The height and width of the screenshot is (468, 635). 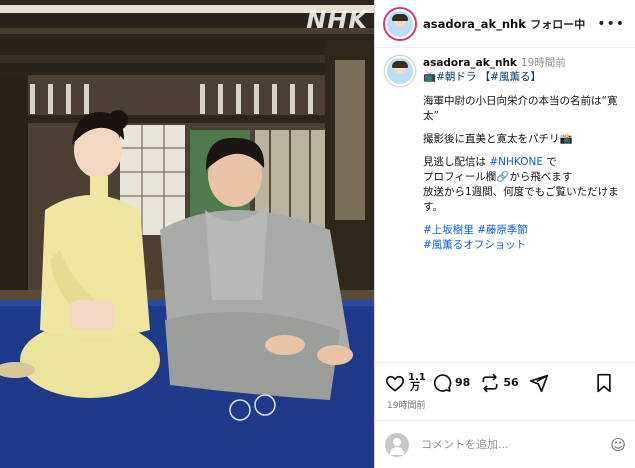 What do you see at coordinates (524, 238) in the screenshot?
I see `caption-hashtags: #上坂樹里 #藤原季節 #風薫るオフショット` at bounding box center [524, 238].